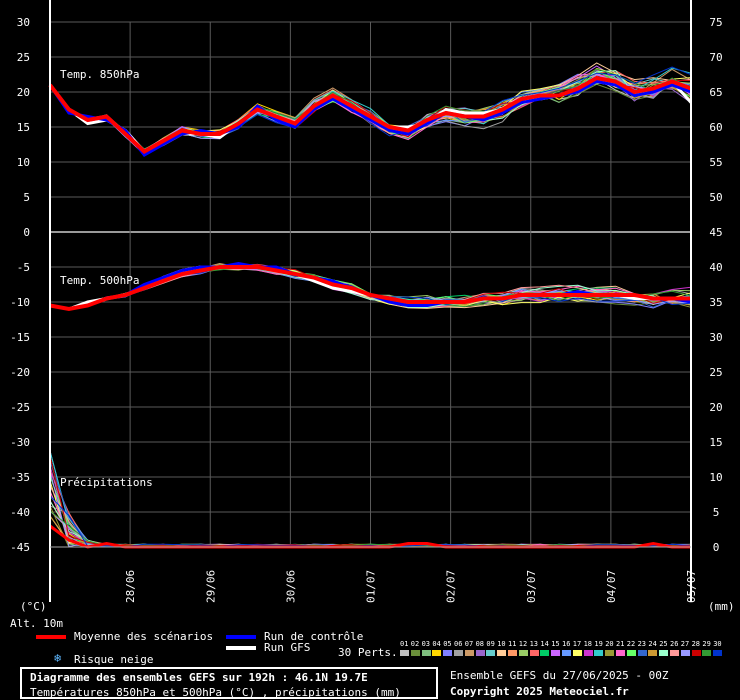 This screenshot has height=700, width=740. What do you see at coordinates (715, 337) in the screenshot?
I see `y-tick-label-right: 30` at bounding box center [715, 337].